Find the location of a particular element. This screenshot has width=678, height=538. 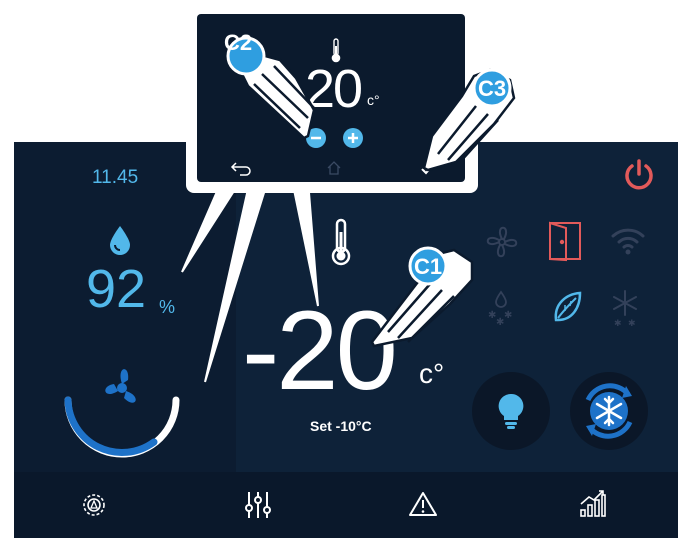

callout-c3-label: C3 is located at coordinates (492, 88).